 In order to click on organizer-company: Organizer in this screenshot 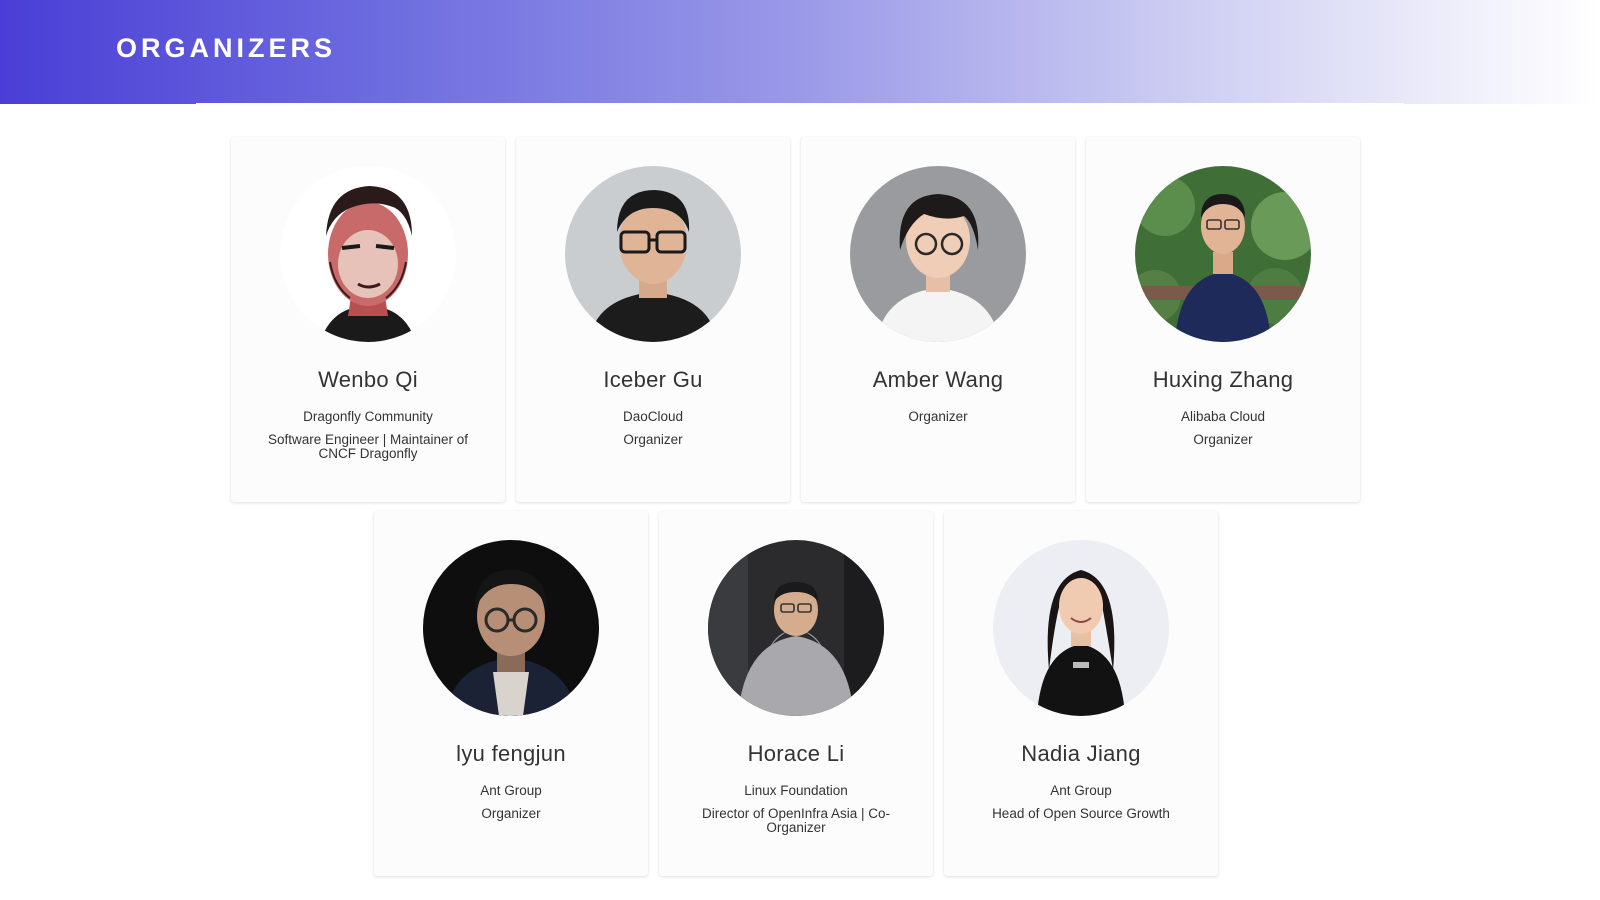, I will do `click(938, 416)`.